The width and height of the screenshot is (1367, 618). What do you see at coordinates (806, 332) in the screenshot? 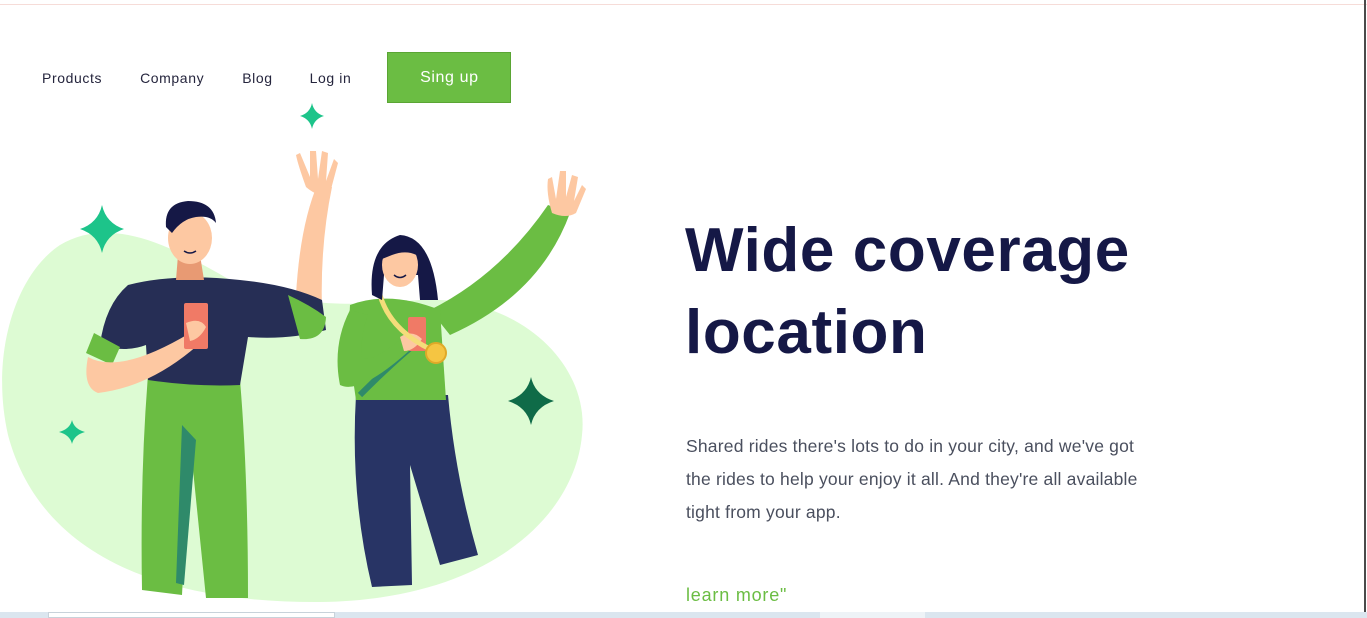
I see `hero-title-line-2: location` at bounding box center [806, 332].